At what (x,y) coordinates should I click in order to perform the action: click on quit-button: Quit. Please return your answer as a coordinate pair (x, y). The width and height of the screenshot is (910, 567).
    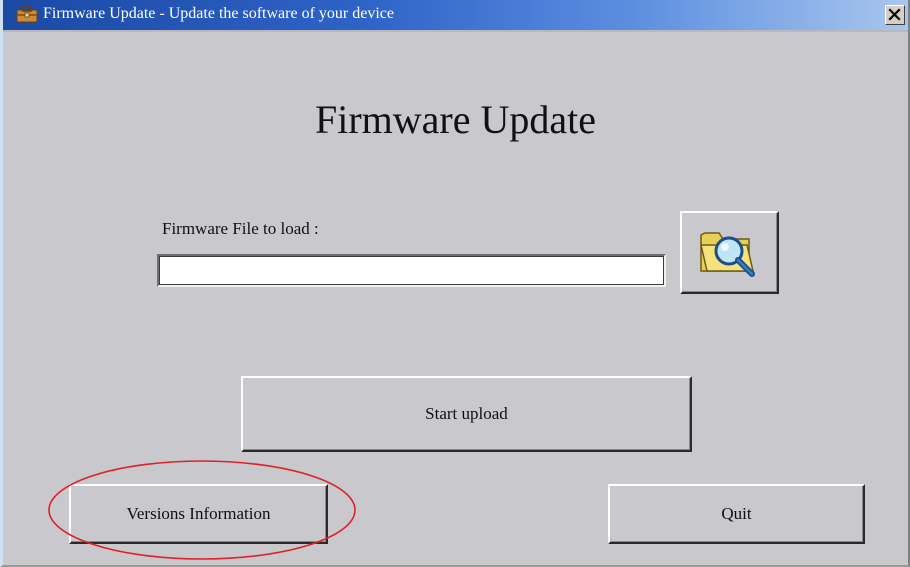
    Looking at the image, I should click on (736, 514).